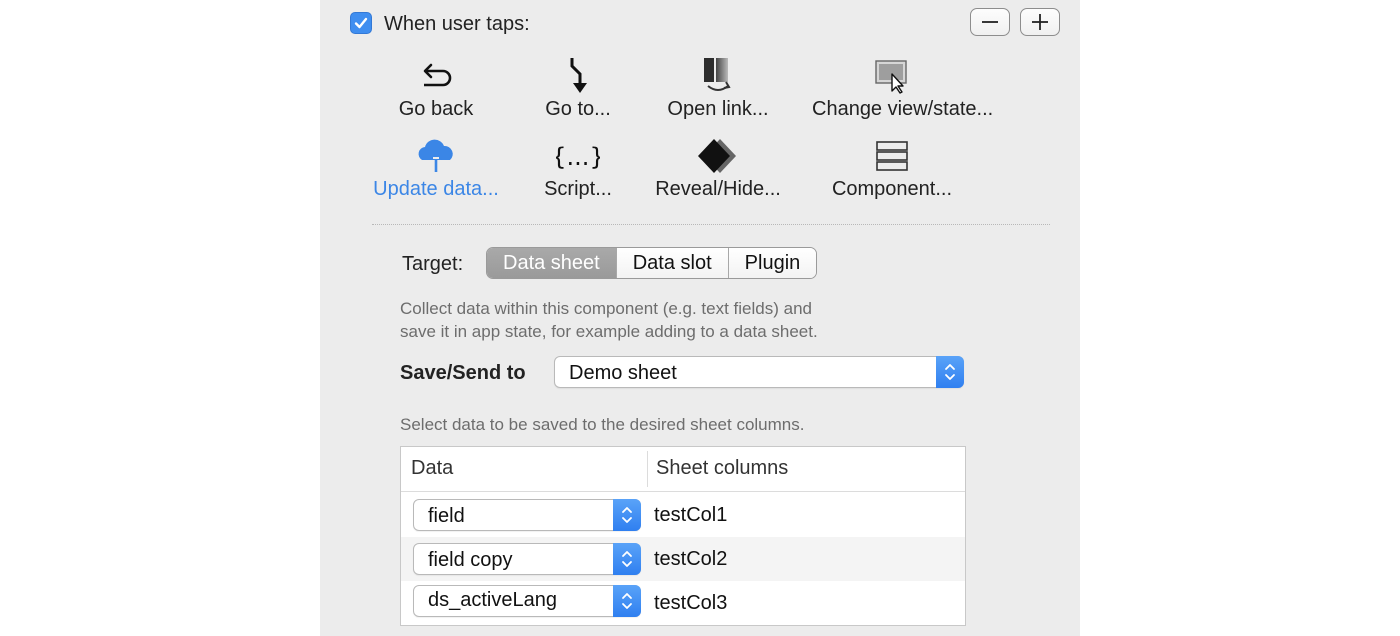  I want to click on reveal-hide-icon, so click(717, 156).